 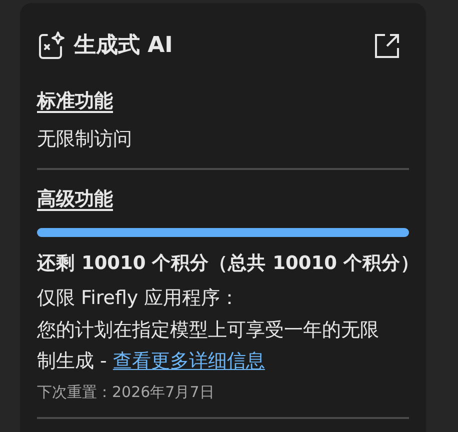 I want to click on reset-date: 下次重置：2026年7月7日, so click(x=126, y=392).